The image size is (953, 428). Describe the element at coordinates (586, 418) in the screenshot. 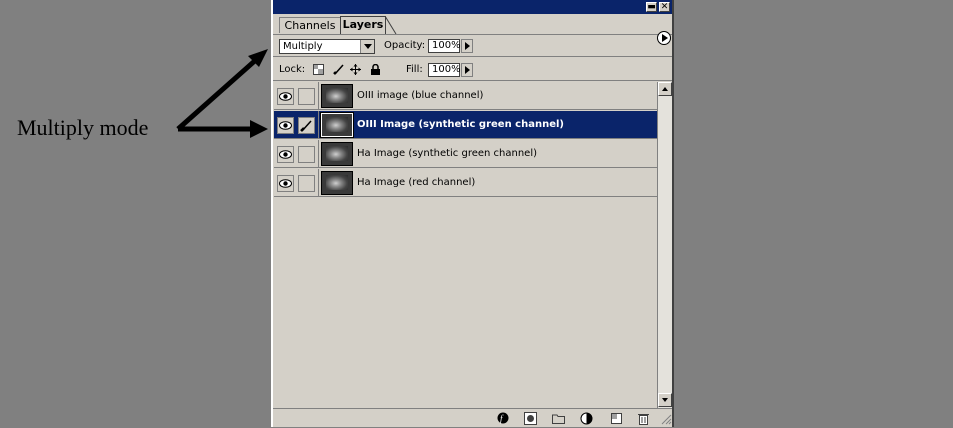

I see `adjustment-layer-icon` at that location.